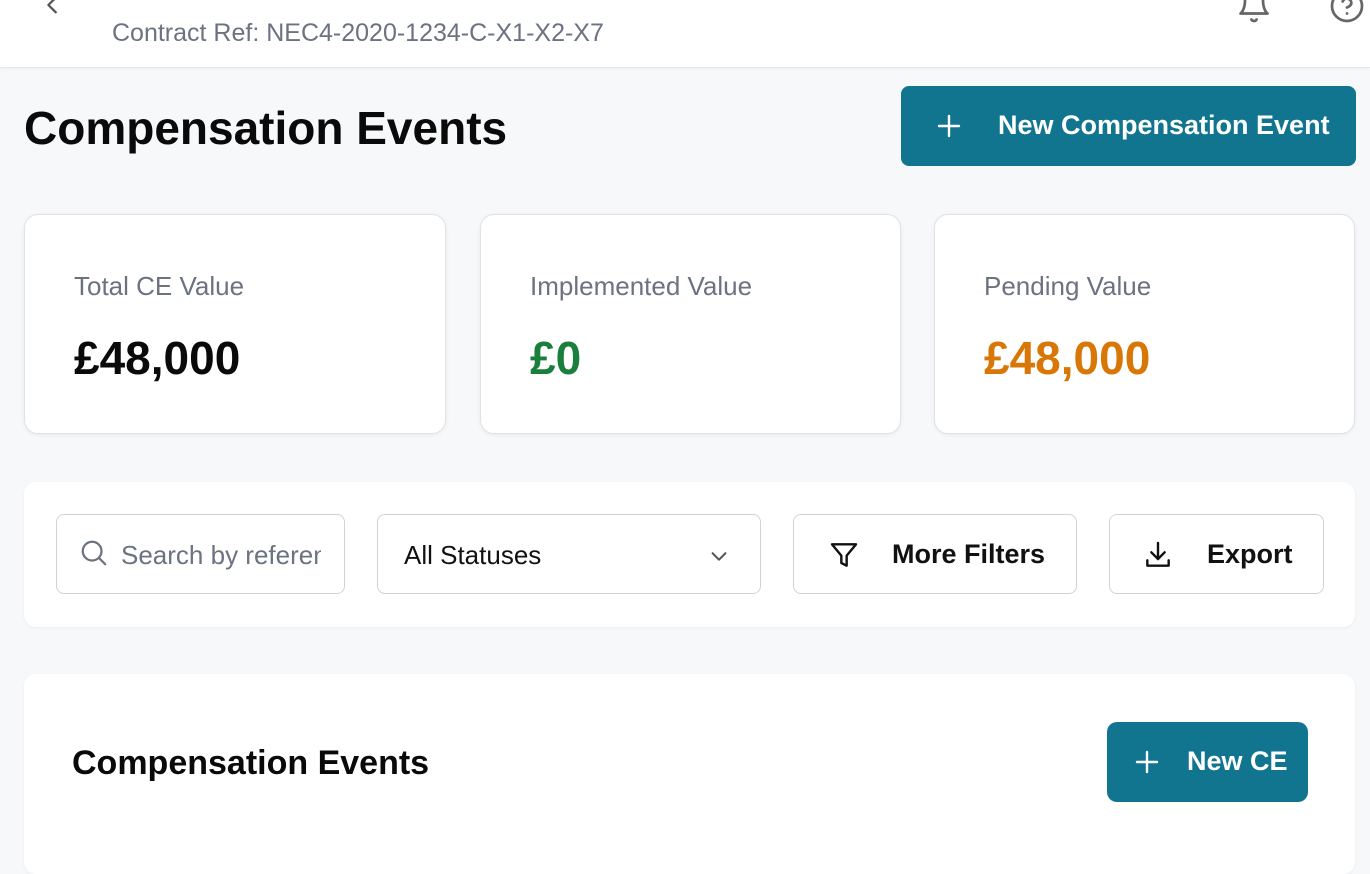  What do you see at coordinates (358, 33) in the screenshot?
I see `contract-ref: Contract Ref: NEC4-2020-1234-C-X1-X2-X7` at bounding box center [358, 33].